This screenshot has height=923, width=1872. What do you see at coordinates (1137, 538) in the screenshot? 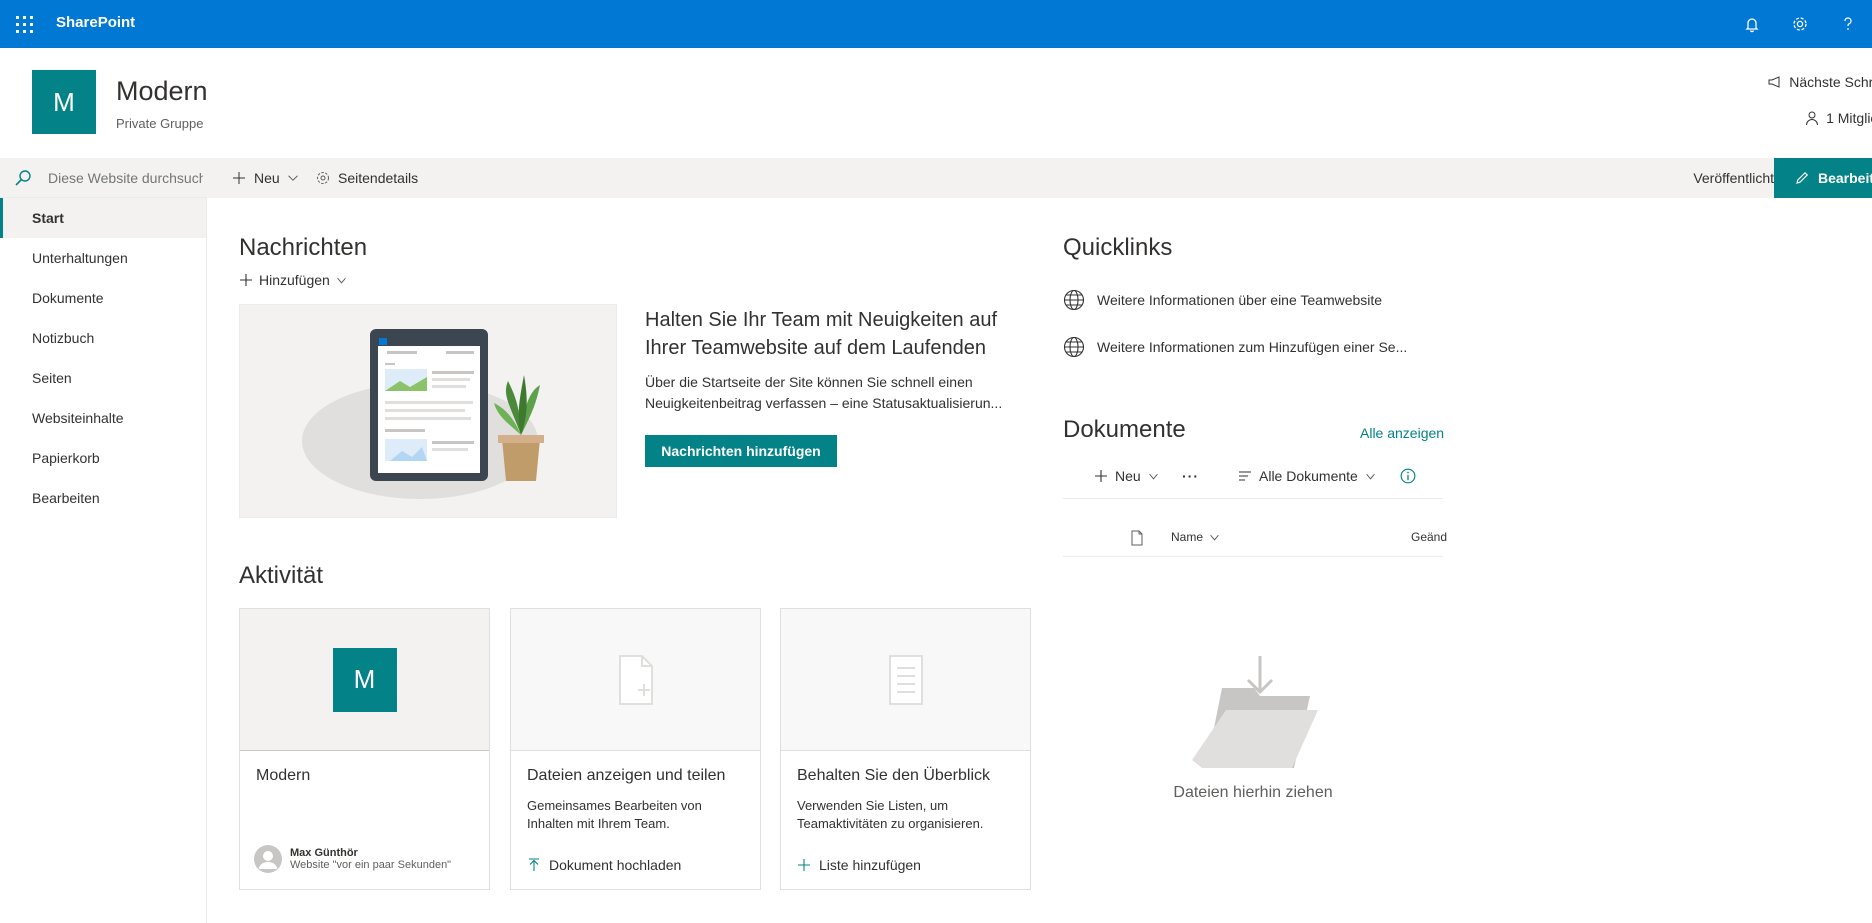
I see `file-type-column-icon` at bounding box center [1137, 538].